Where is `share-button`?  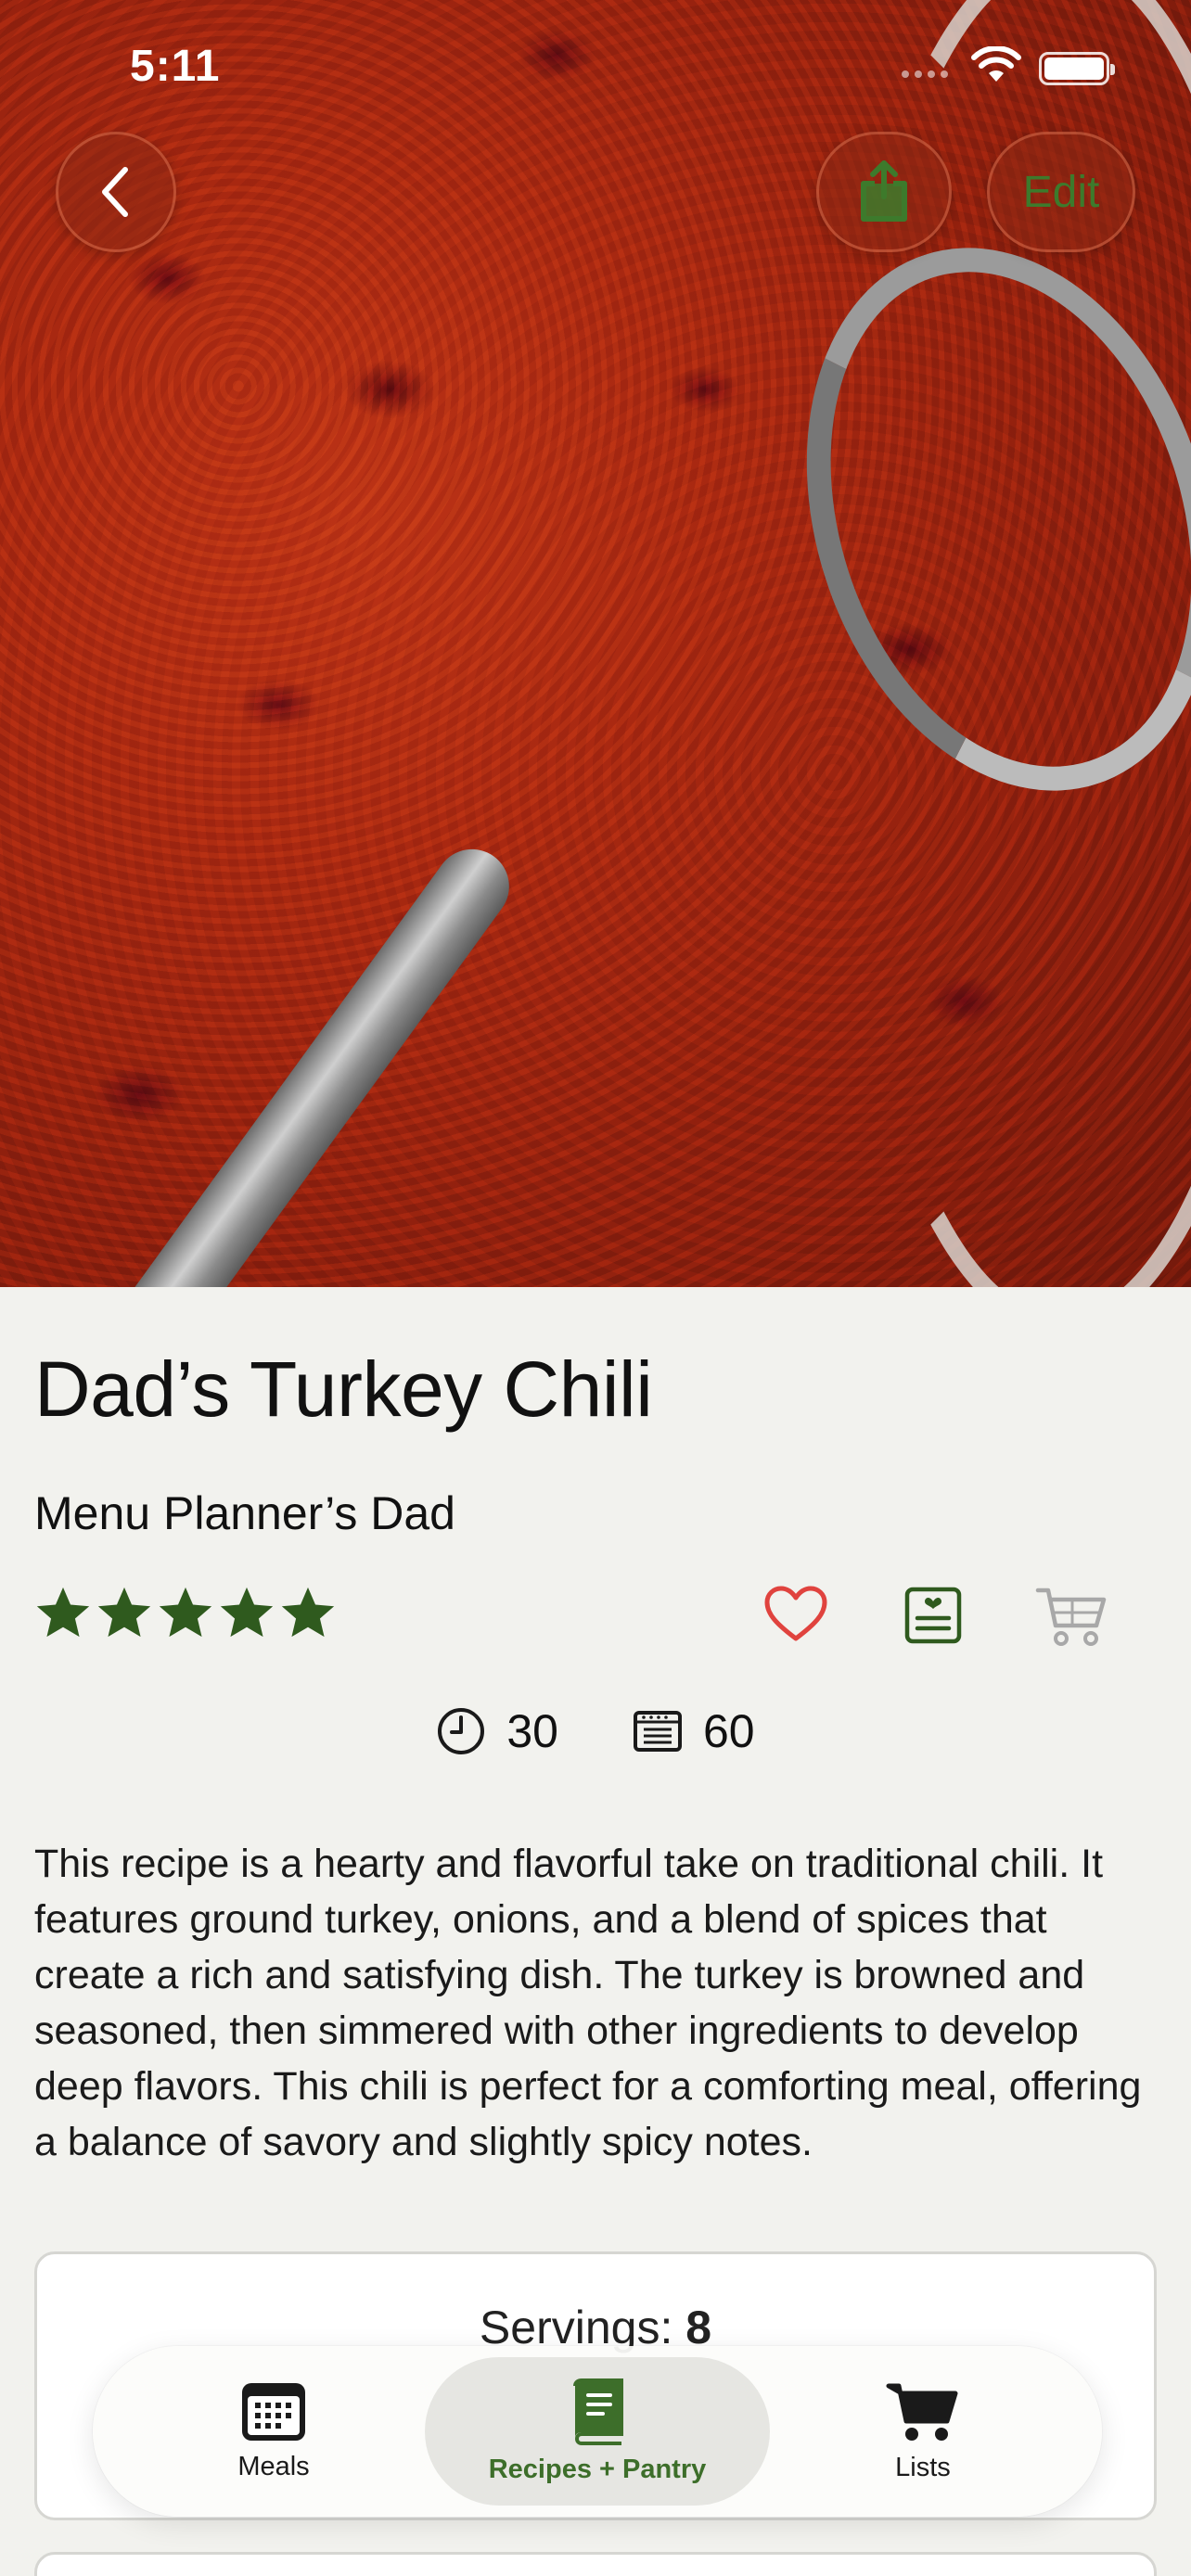 share-button is located at coordinates (884, 192).